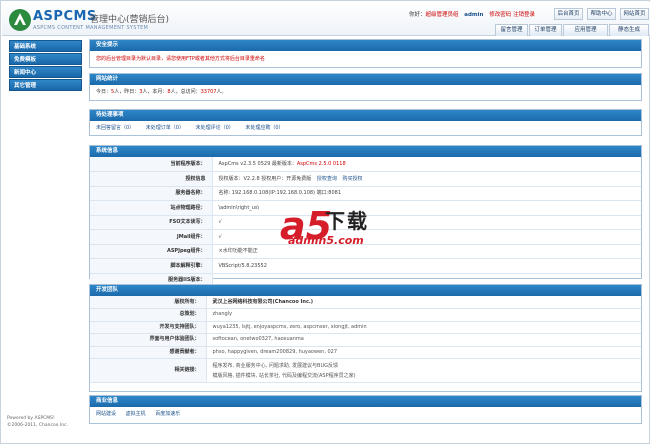 The height and width of the screenshot is (444, 650). Describe the element at coordinates (417, 15) in the screenshot. I see `greeting-label: 你好：` at that location.